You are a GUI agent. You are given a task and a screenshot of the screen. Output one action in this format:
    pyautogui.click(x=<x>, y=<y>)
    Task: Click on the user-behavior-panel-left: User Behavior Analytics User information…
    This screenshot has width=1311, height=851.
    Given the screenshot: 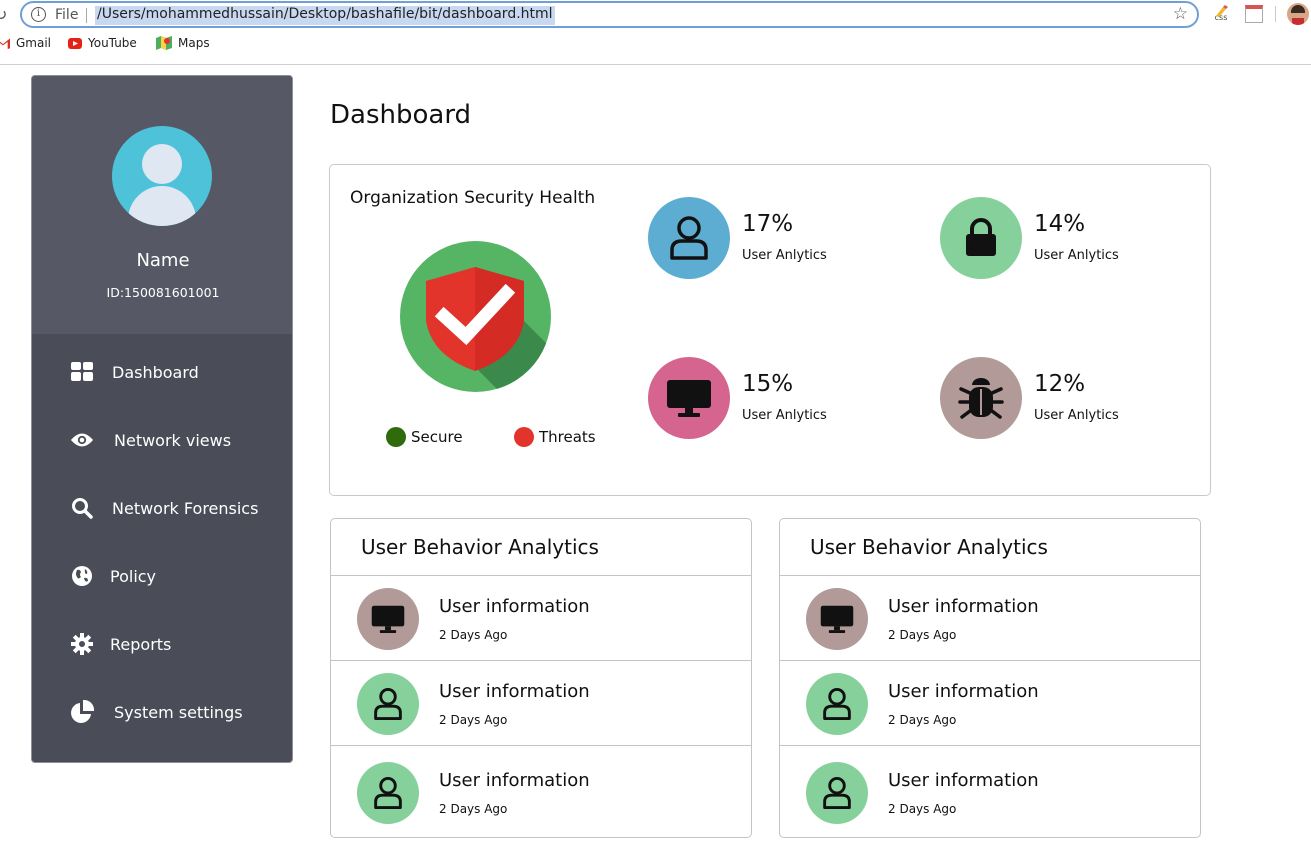 What is the action you would take?
    pyautogui.click(x=541, y=678)
    